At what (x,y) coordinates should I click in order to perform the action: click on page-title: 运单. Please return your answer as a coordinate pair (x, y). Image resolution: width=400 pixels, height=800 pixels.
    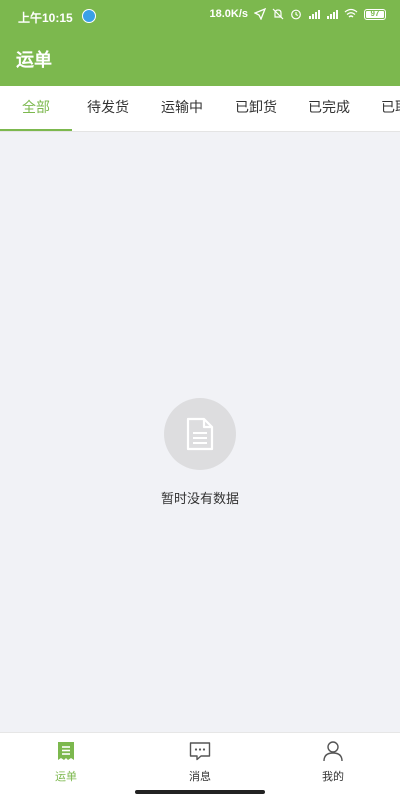
    Looking at the image, I should click on (34, 60).